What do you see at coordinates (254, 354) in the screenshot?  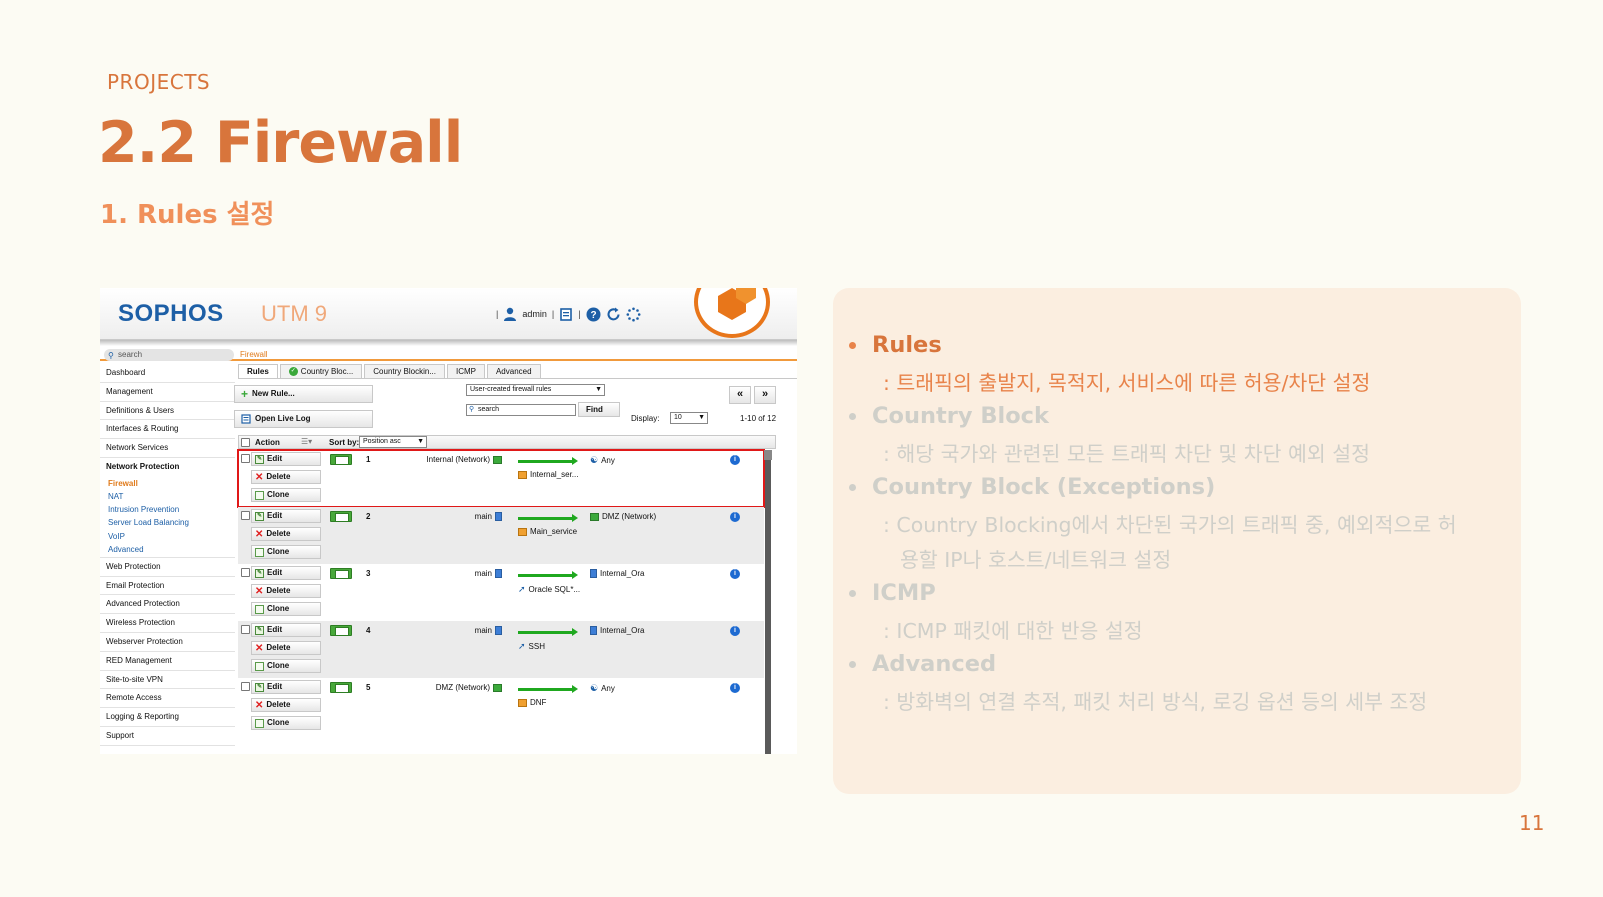 I see `breadcrumb: Firewall` at bounding box center [254, 354].